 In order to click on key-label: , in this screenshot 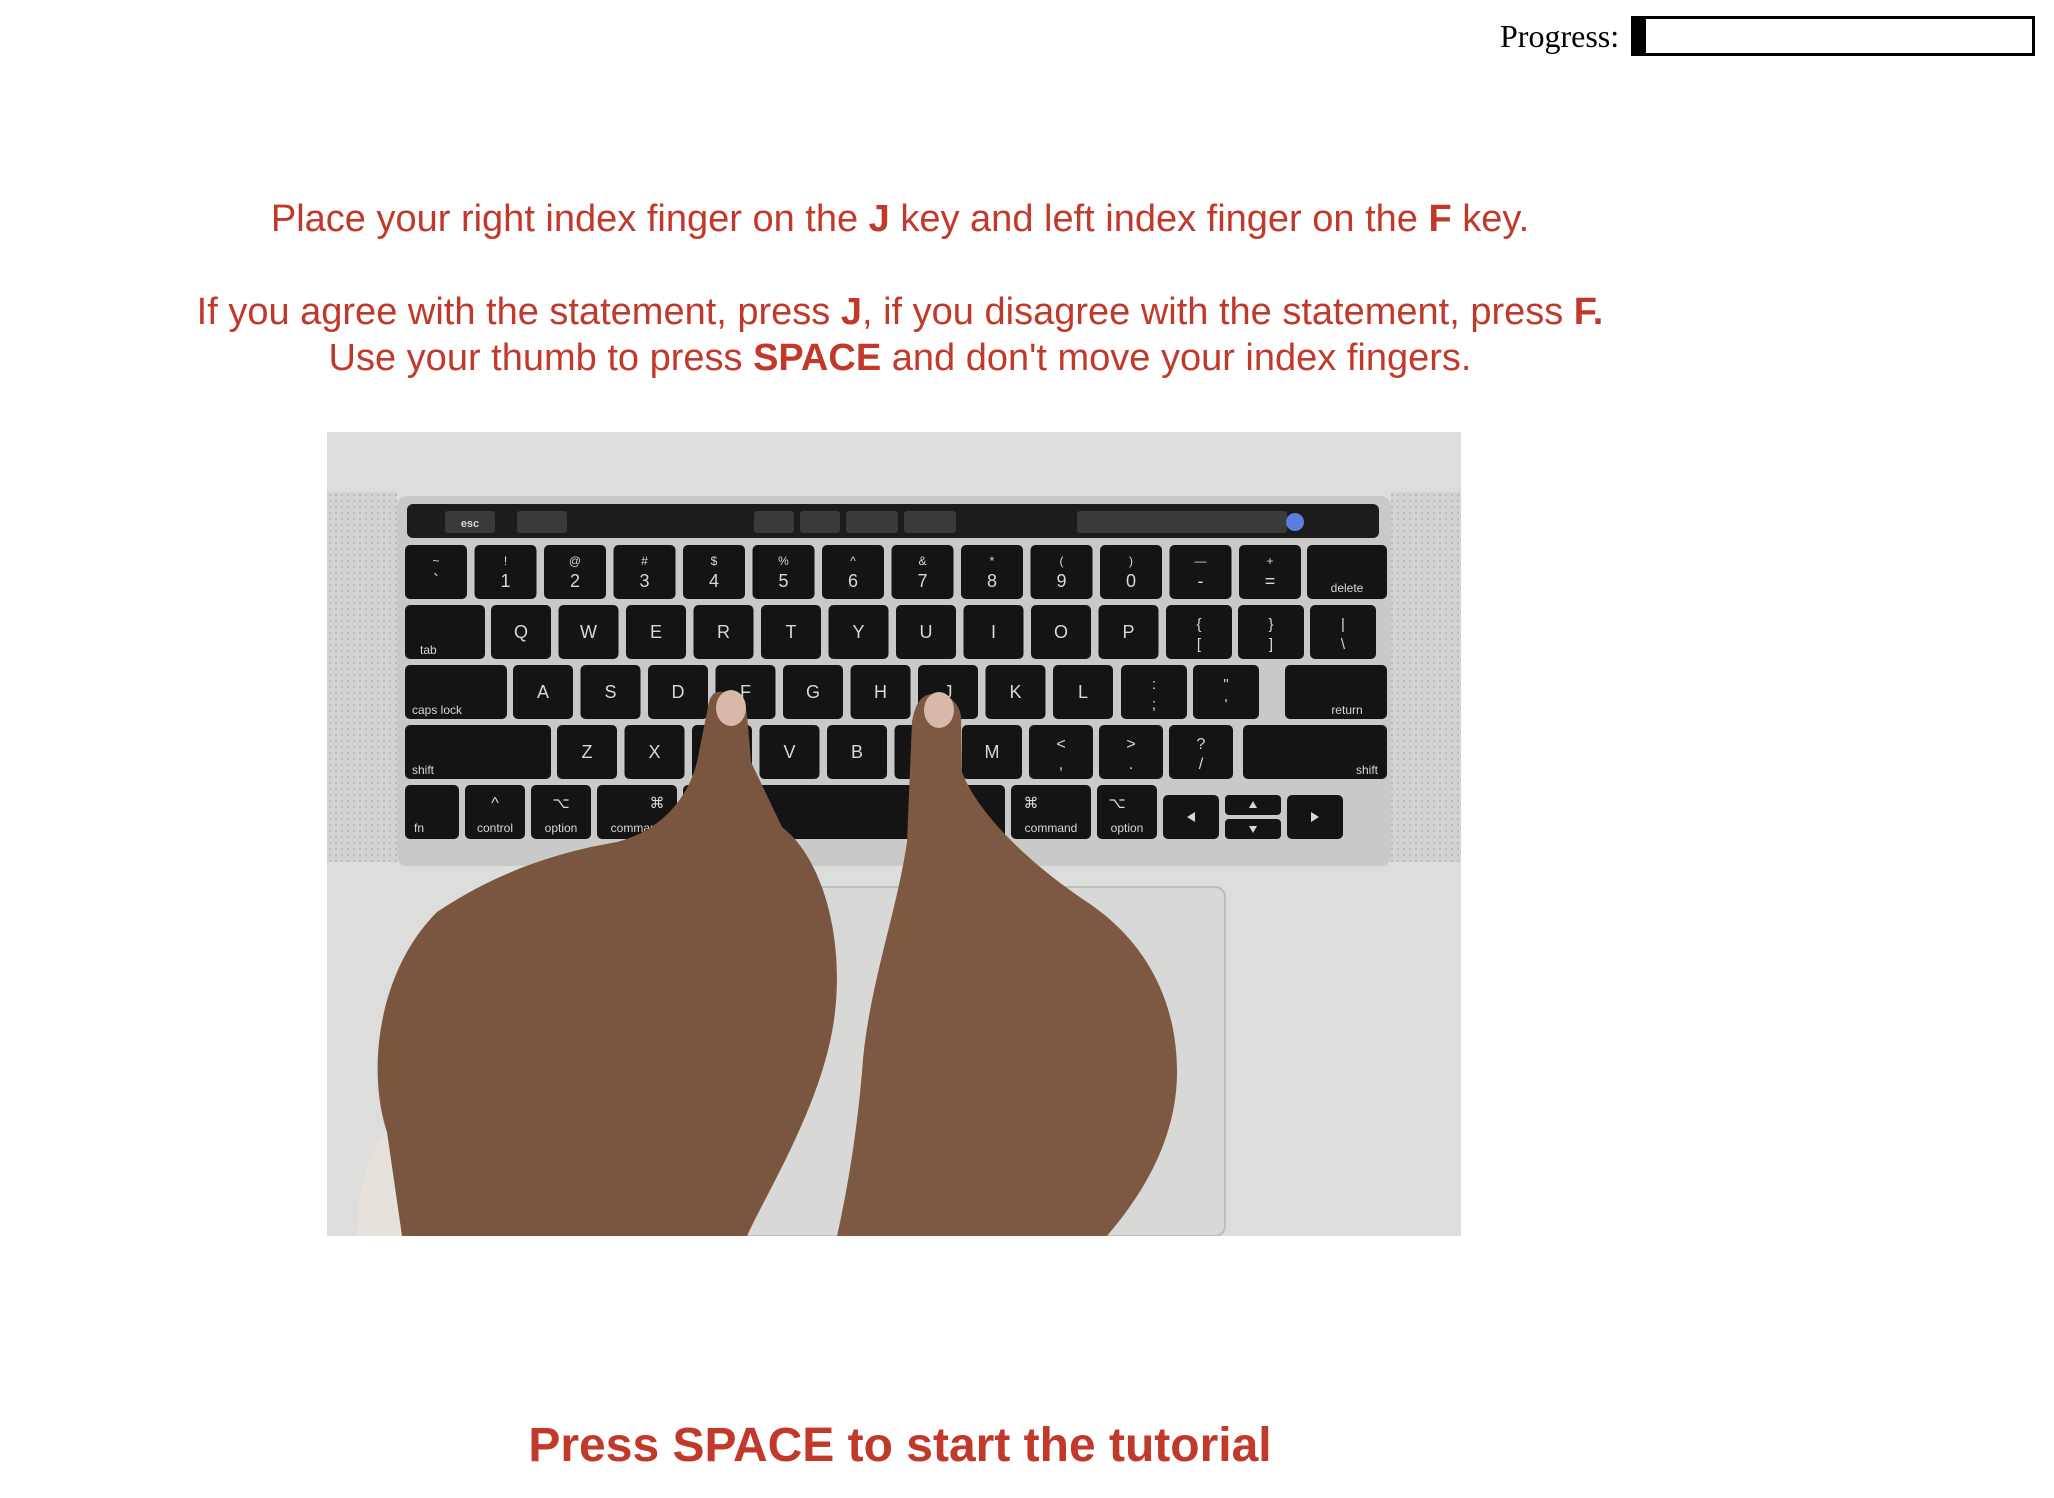, I will do `click(1061, 764)`.